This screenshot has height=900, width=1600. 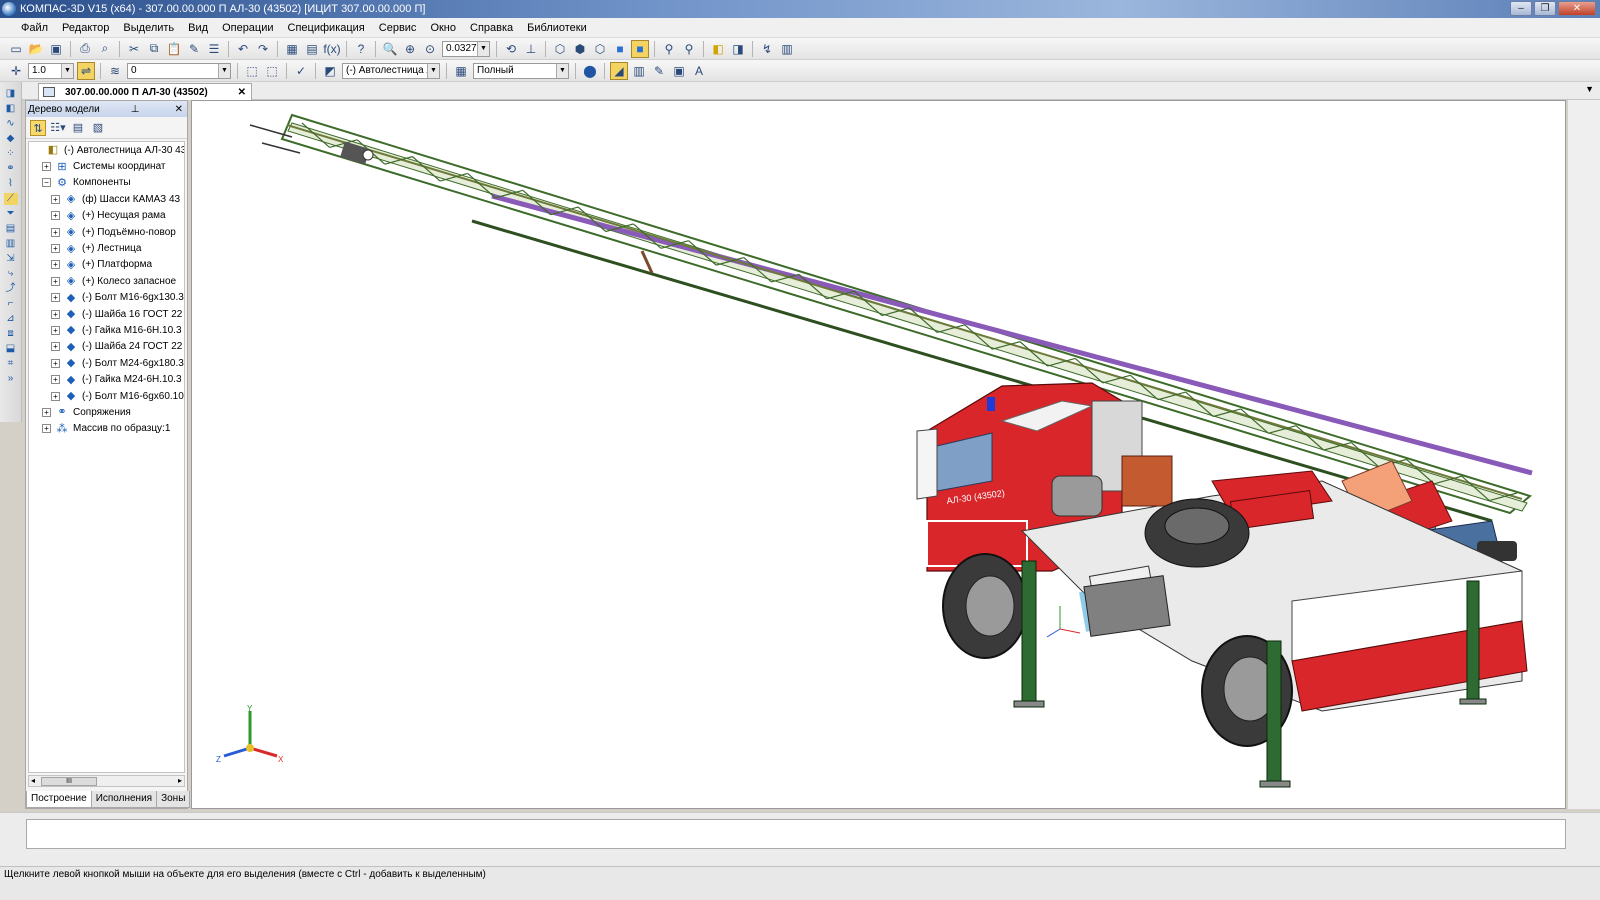 I want to click on variables-icon: f(x), so click(x=332, y=49).